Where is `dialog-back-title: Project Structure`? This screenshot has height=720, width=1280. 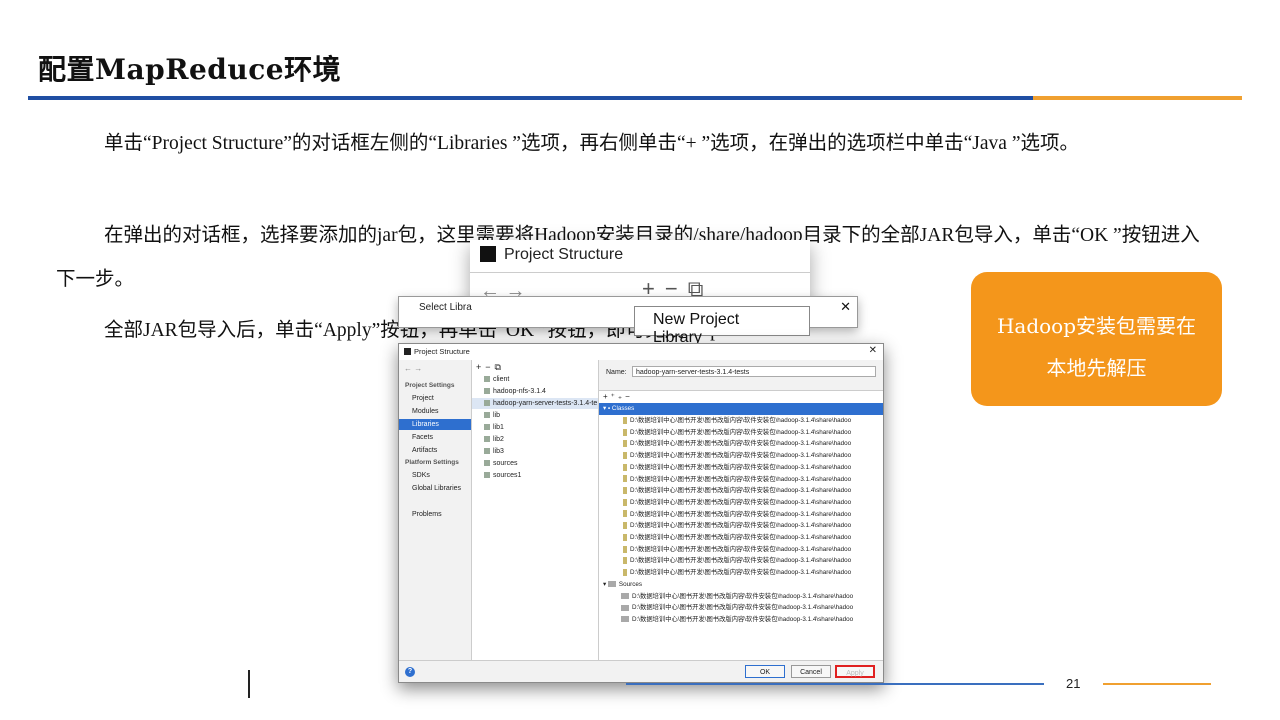
dialog-back-title: Project Structure is located at coordinates (564, 254).